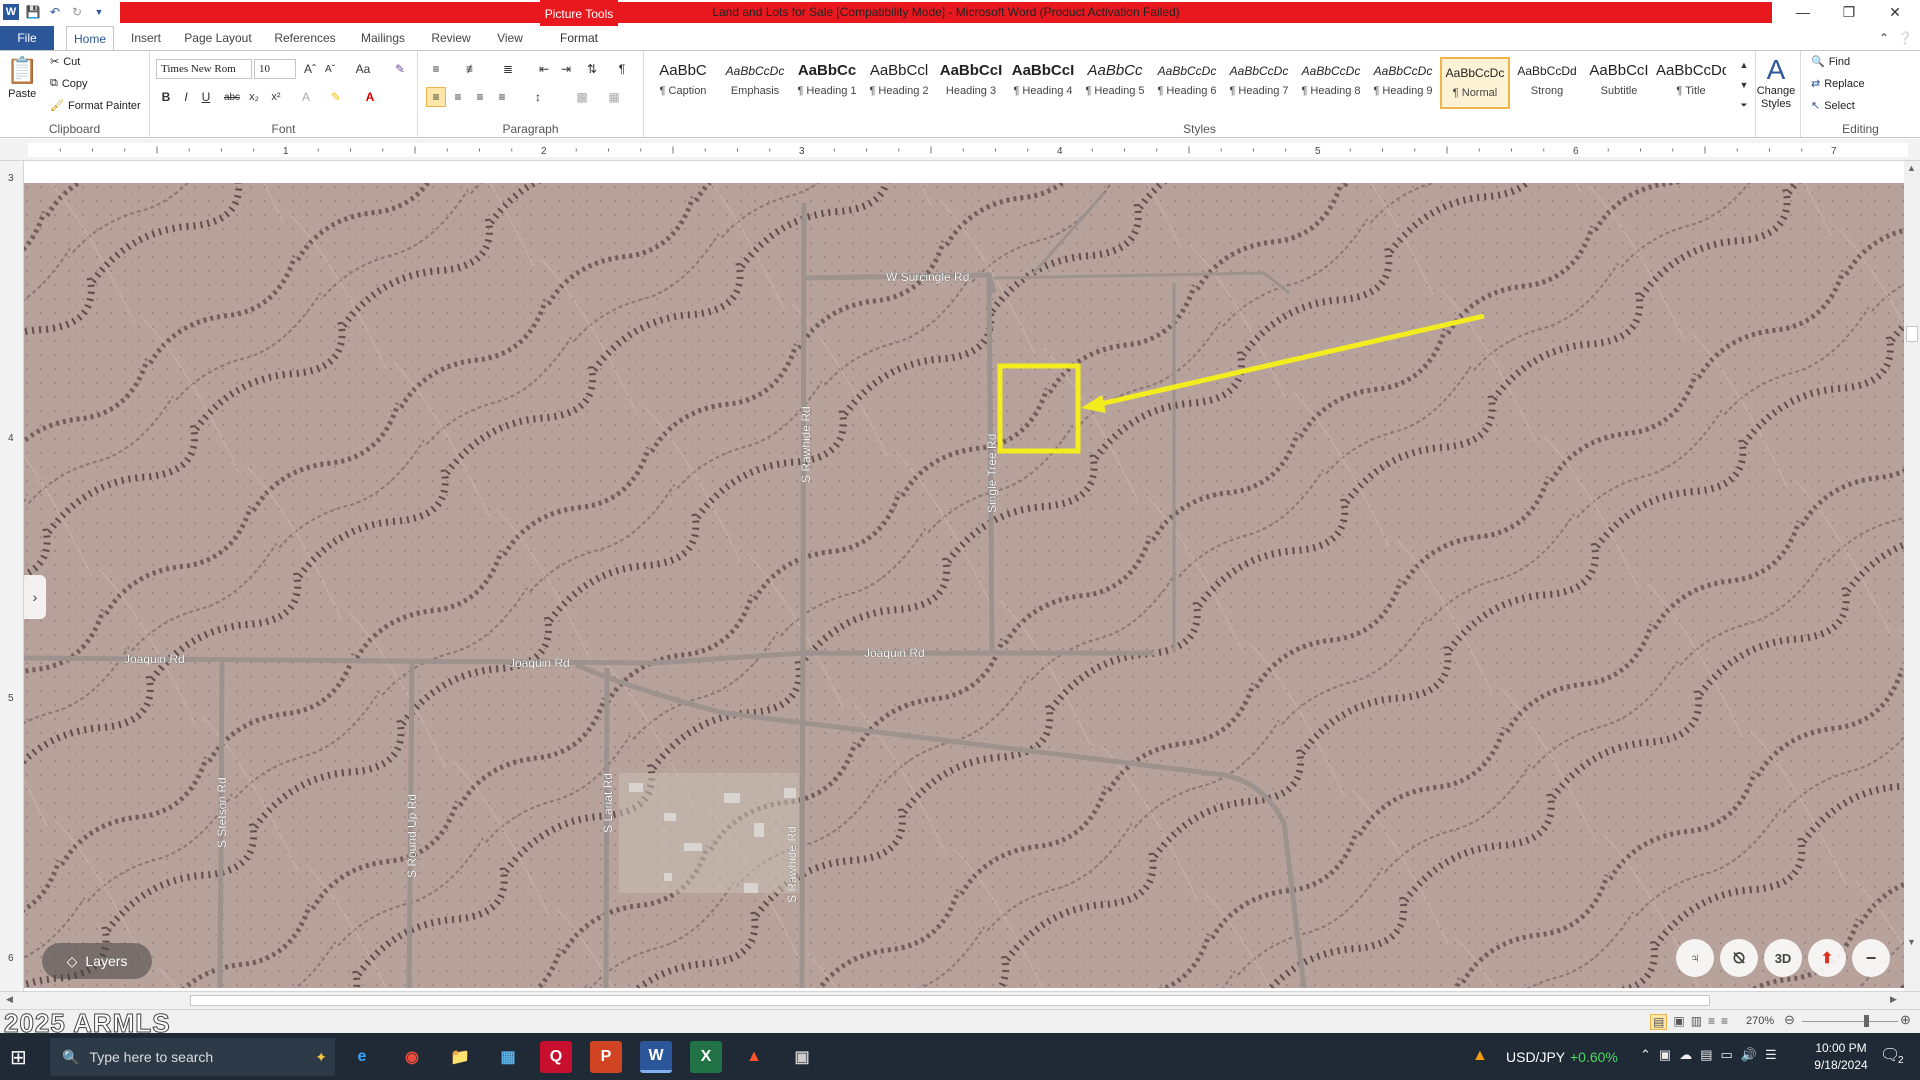  Describe the element at coordinates (1884, 38) in the screenshot. I see `ribbon-collapse-icon: ⌃` at that location.